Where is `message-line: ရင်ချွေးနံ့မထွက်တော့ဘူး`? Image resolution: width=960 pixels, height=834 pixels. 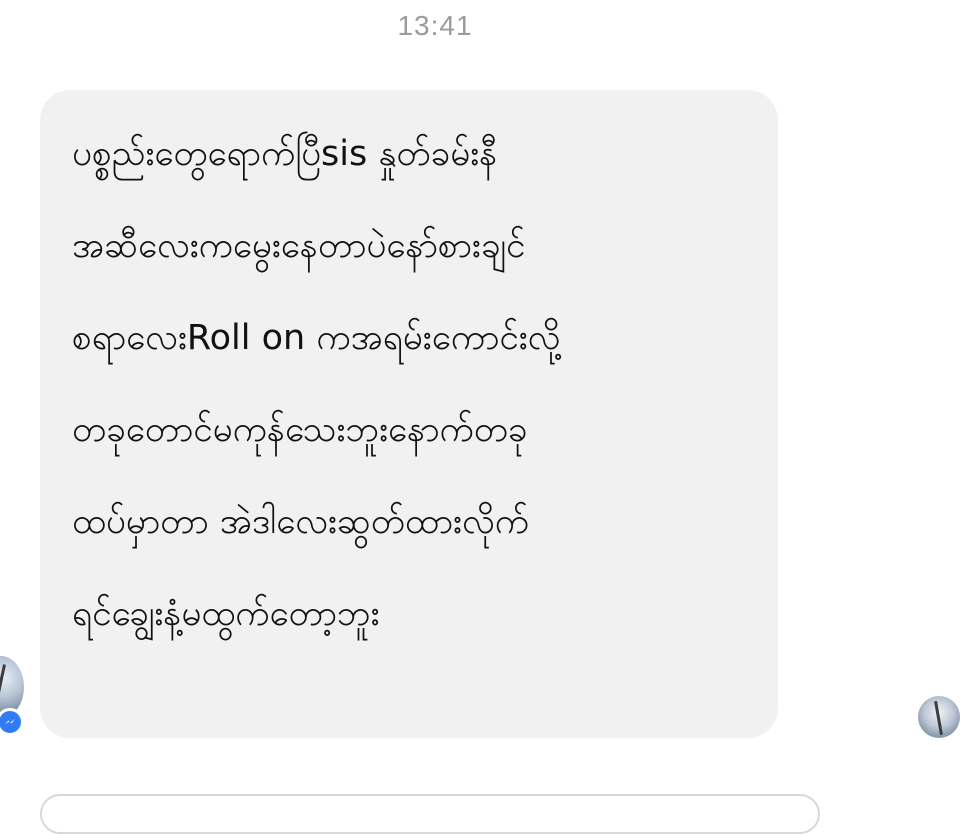
message-line: ရင်ချွေးနံ့မထွက်တော့ဘူး is located at coordinates (226, 614).